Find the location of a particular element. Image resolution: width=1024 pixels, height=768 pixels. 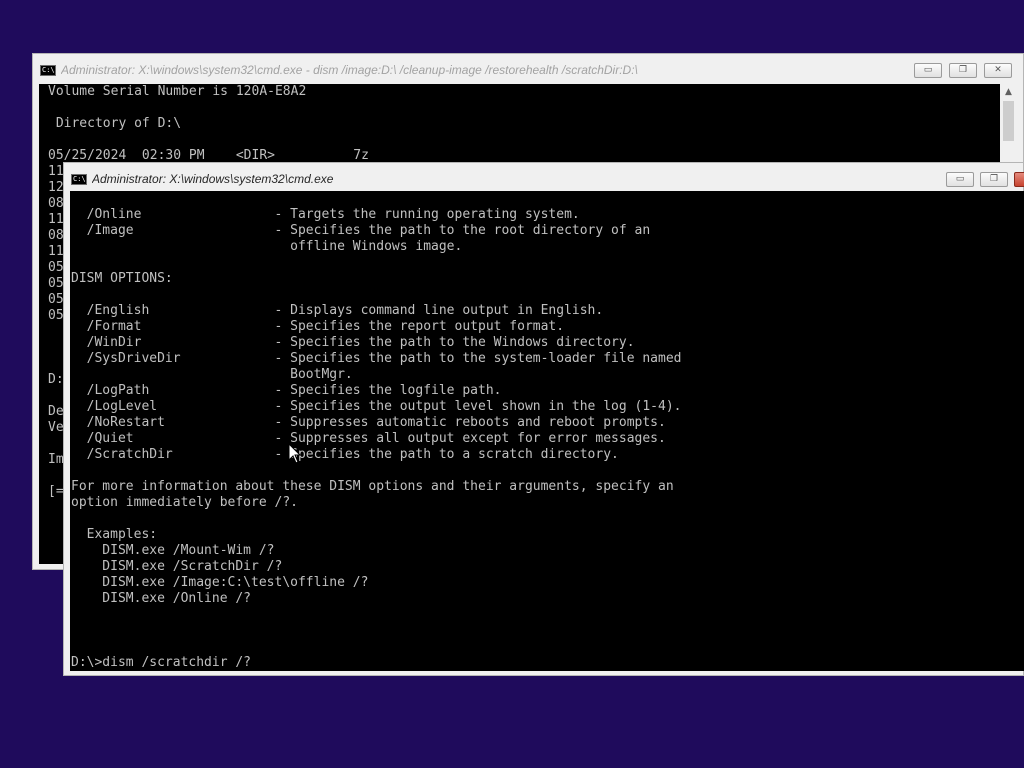

console-line: Directory of D:\ is located at coordinates (115, 123).